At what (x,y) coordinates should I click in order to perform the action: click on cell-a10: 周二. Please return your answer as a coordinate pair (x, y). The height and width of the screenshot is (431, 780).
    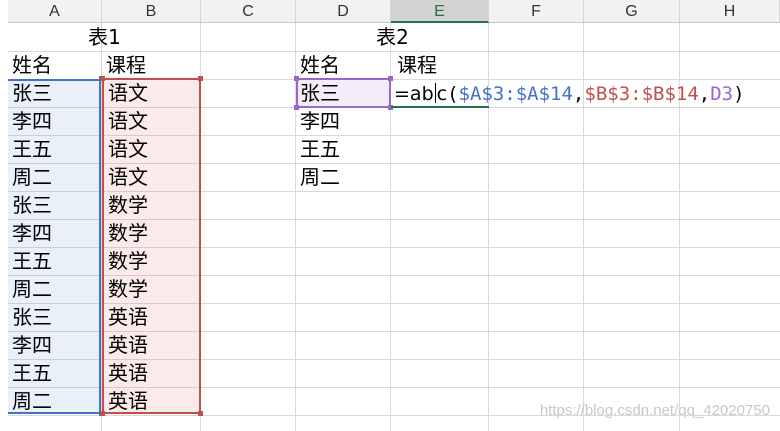
    Looking at the image, I should click on (30, 289).